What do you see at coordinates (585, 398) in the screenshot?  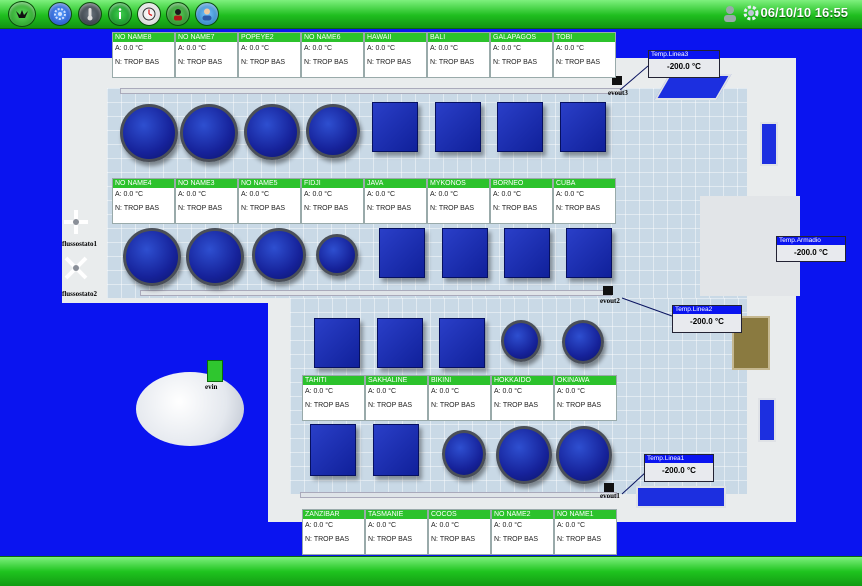 I see `unit-card: OKINAWA A: 0.0 °C N: TROP BAS` at bounding box center [585, 398].